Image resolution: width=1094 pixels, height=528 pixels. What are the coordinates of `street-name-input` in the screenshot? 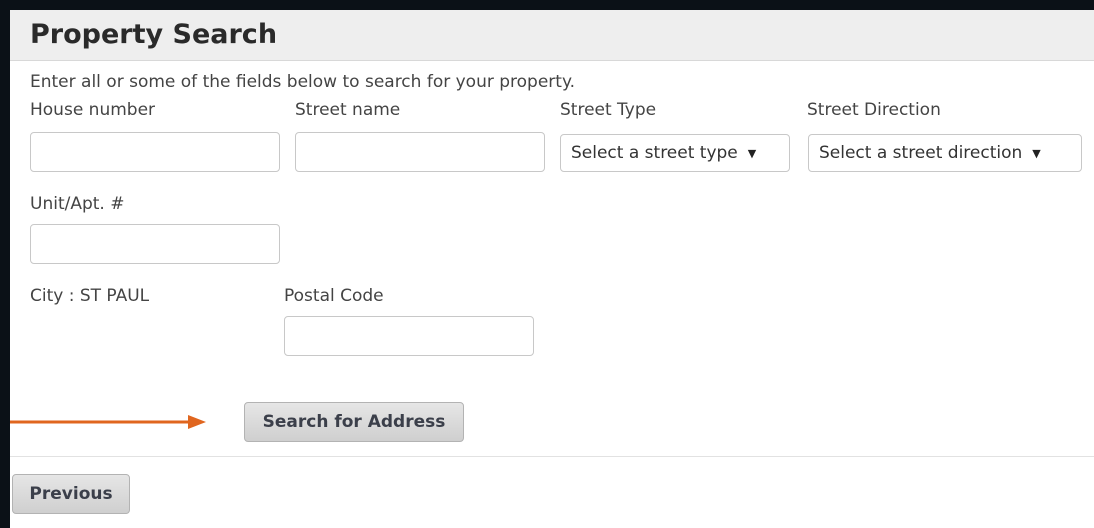 It's located at (420, 152).